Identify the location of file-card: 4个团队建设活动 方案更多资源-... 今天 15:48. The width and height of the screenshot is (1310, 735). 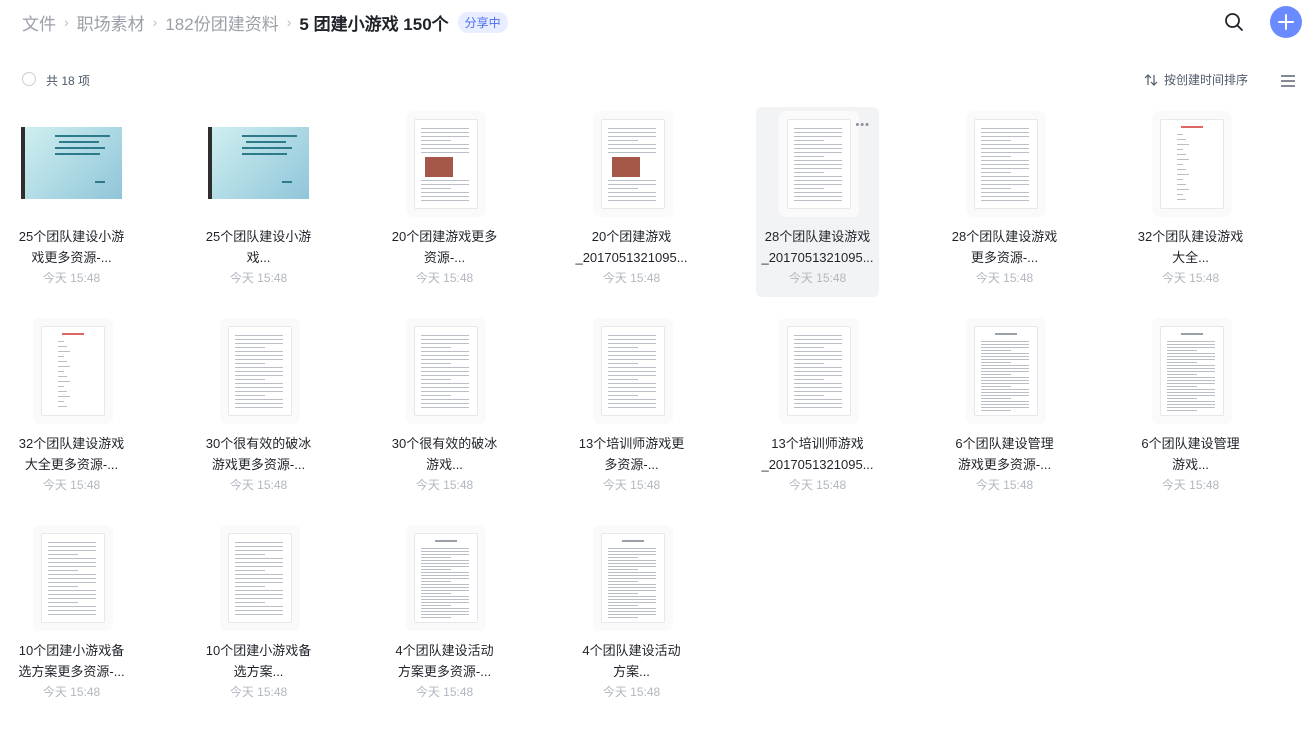
(444, 616).